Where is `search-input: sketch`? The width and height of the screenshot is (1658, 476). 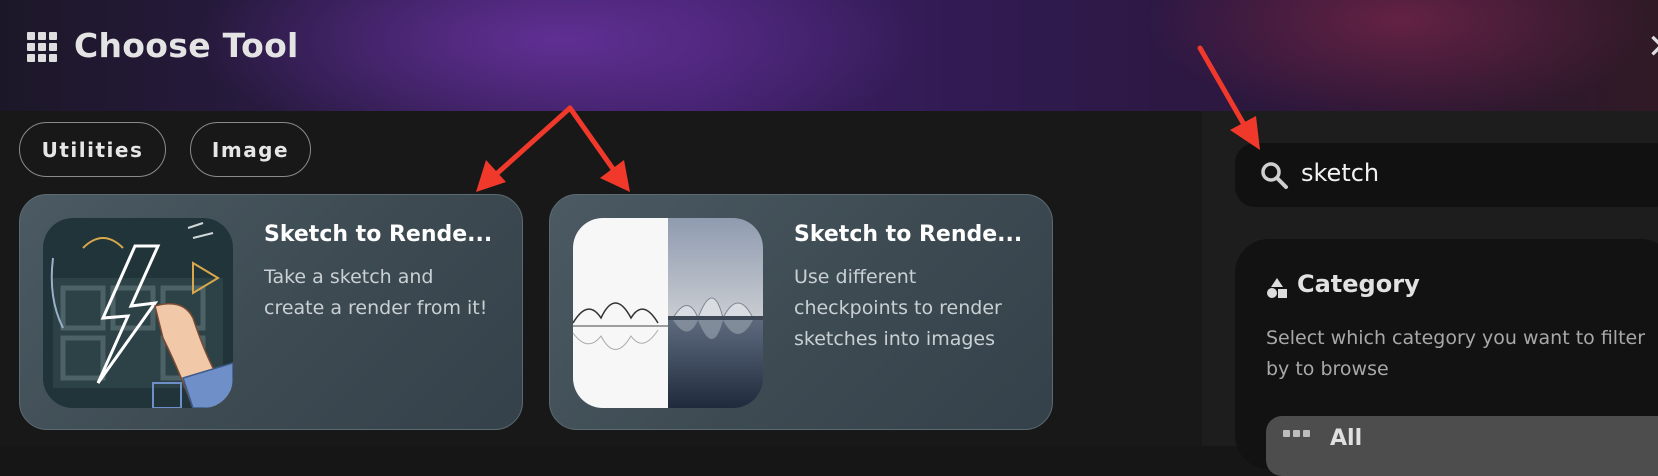
search-input: sketch is located at coordinates (1340, 173).